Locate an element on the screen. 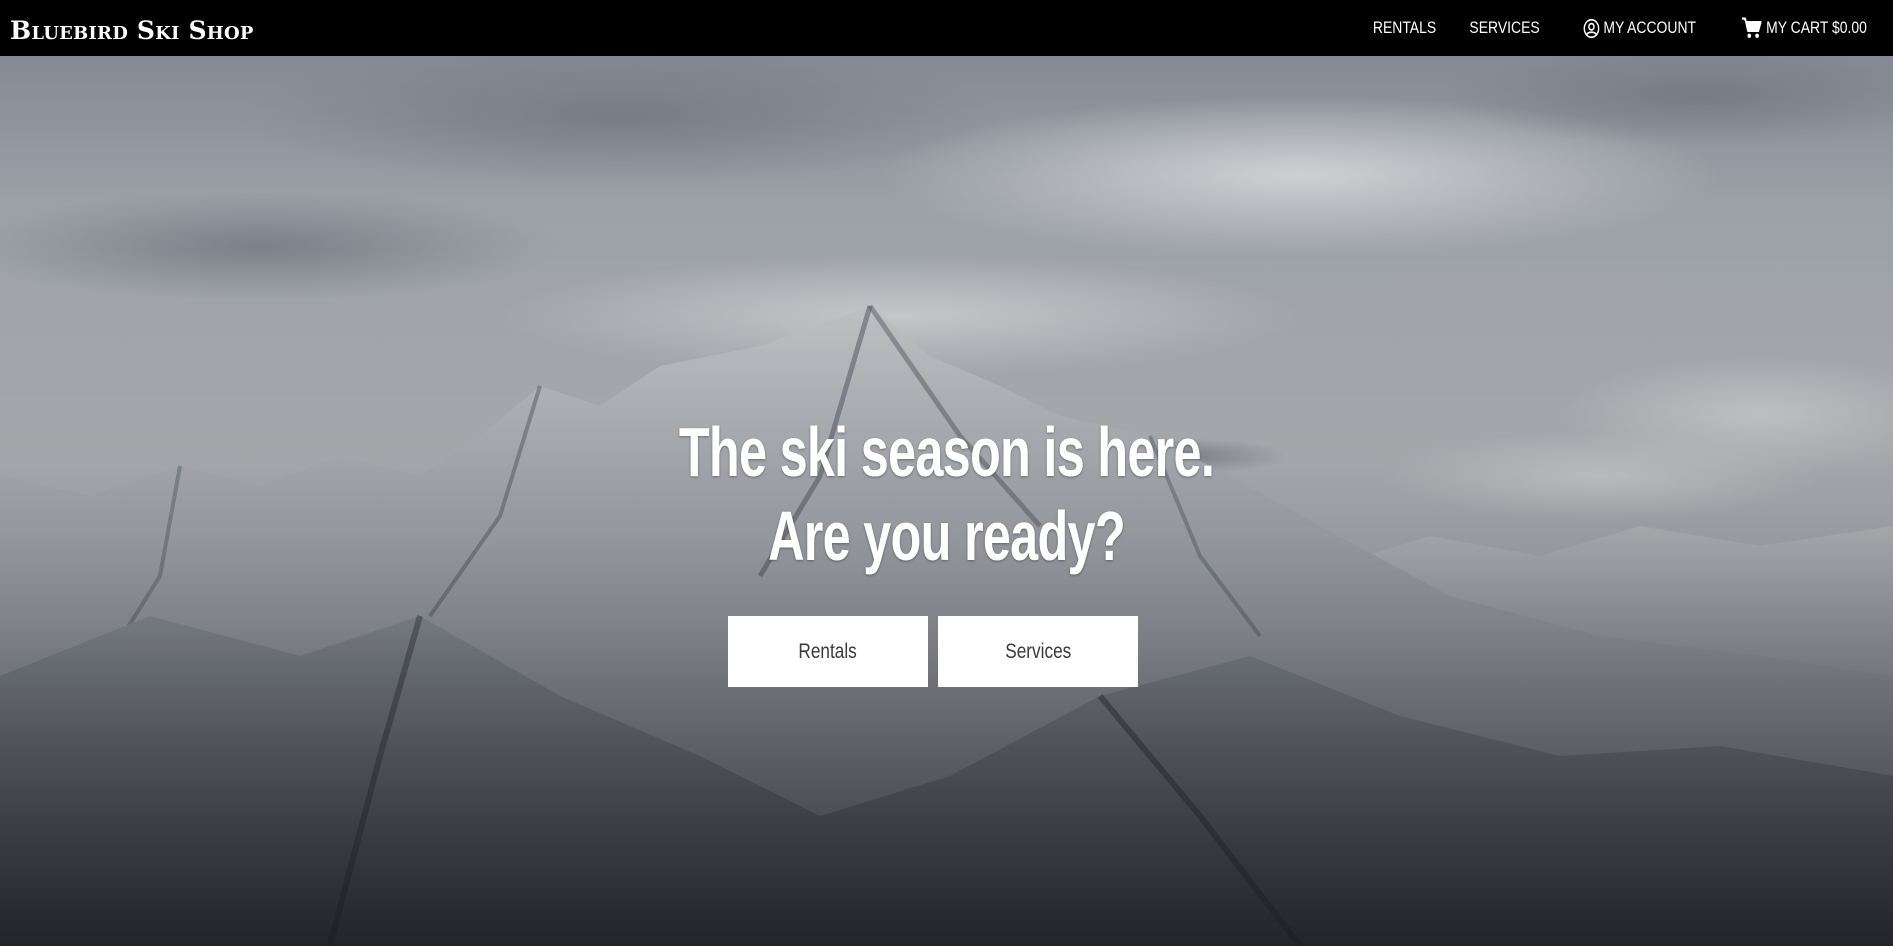 The width and height of the screenshot is (1893, 946). hero-headline: The ski season is here. Are you ready? is located at coordinates (946, 494).